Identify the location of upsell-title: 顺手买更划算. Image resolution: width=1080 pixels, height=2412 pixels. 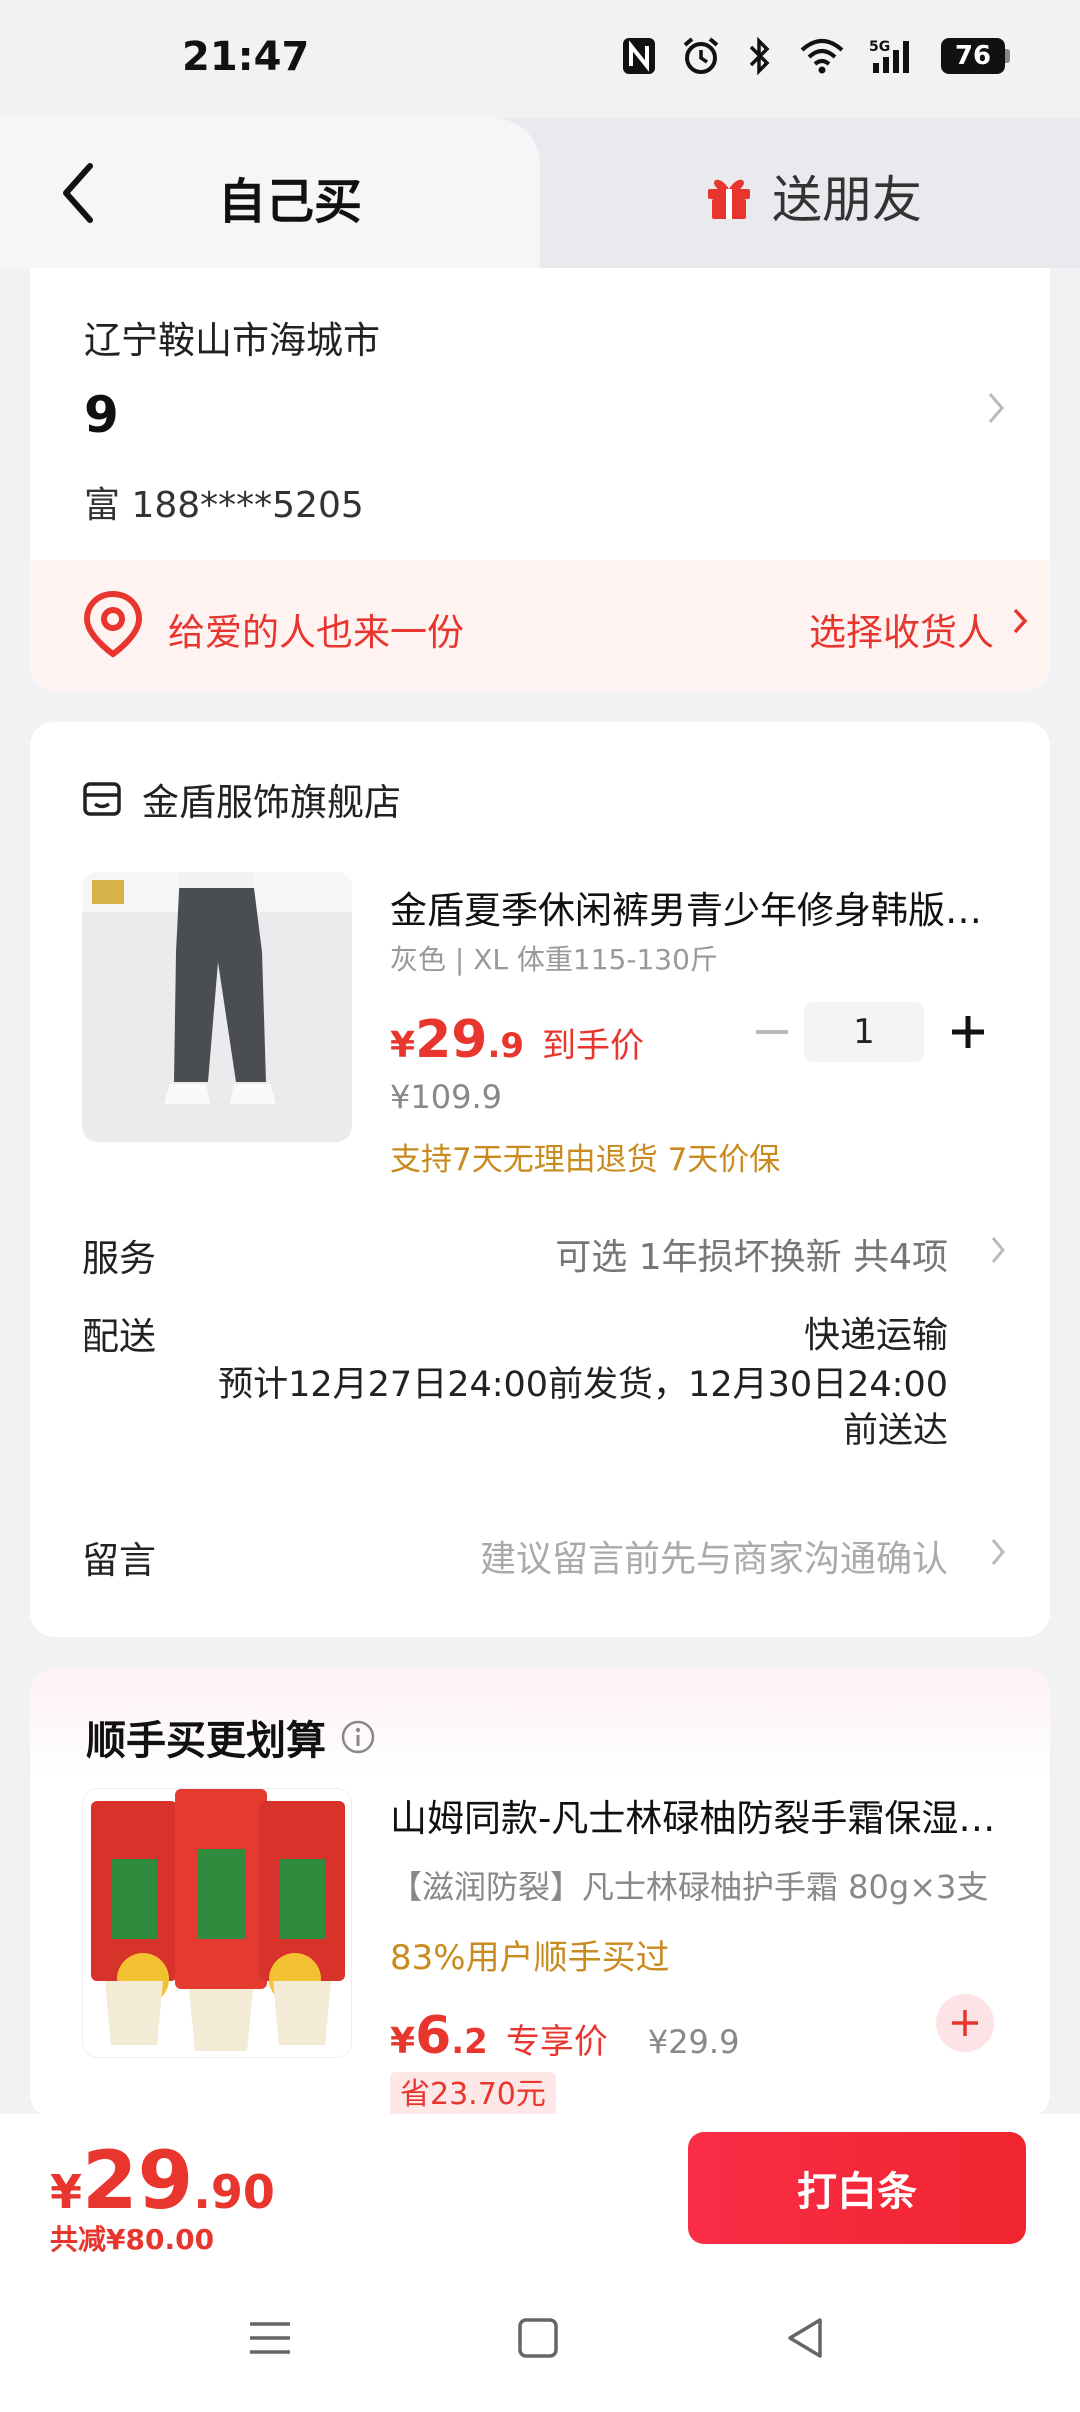
(206, 1741).